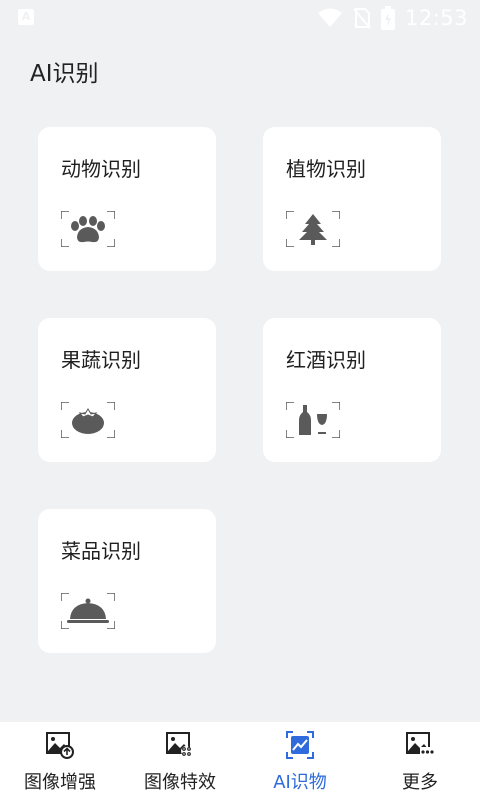  I want to click on tab-image-effects: 图像特效, so click(180, 761).